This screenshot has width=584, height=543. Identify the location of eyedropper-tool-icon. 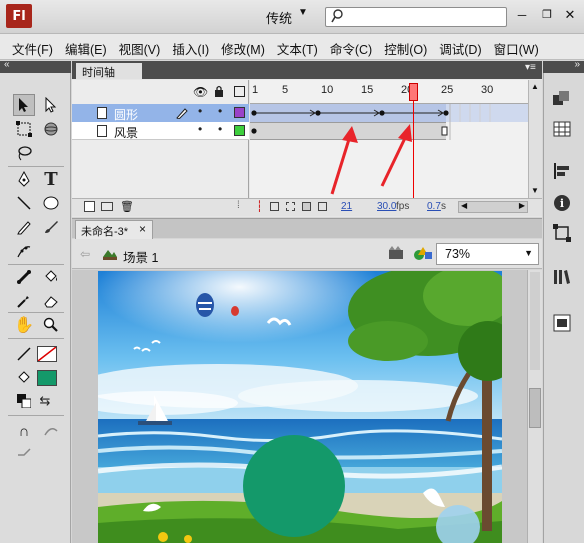
(24, 301).